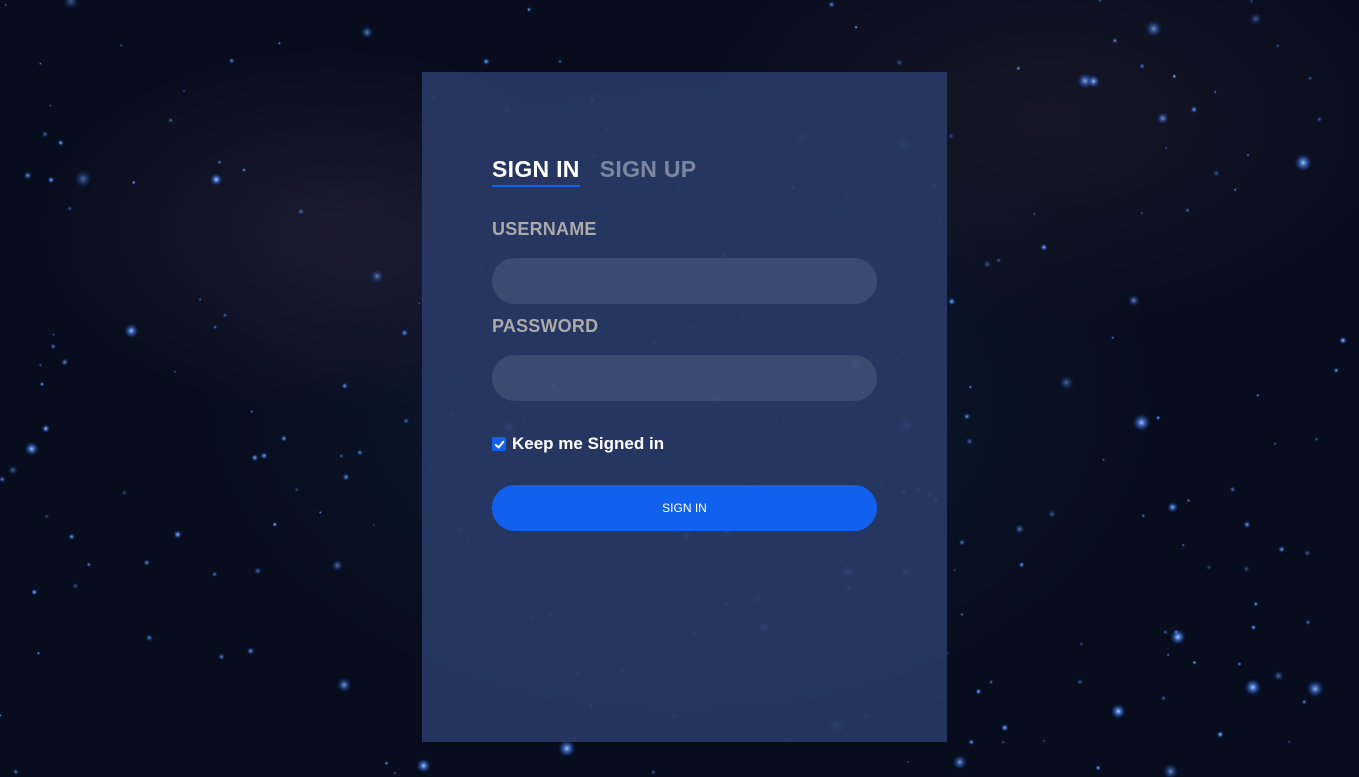 This screenshot has height=777, width=1359. What do you see at coordinates (536, 171) in the screenshot?
I see `tab-sign-in: SIGN IN` at bounding box center [536, 171].